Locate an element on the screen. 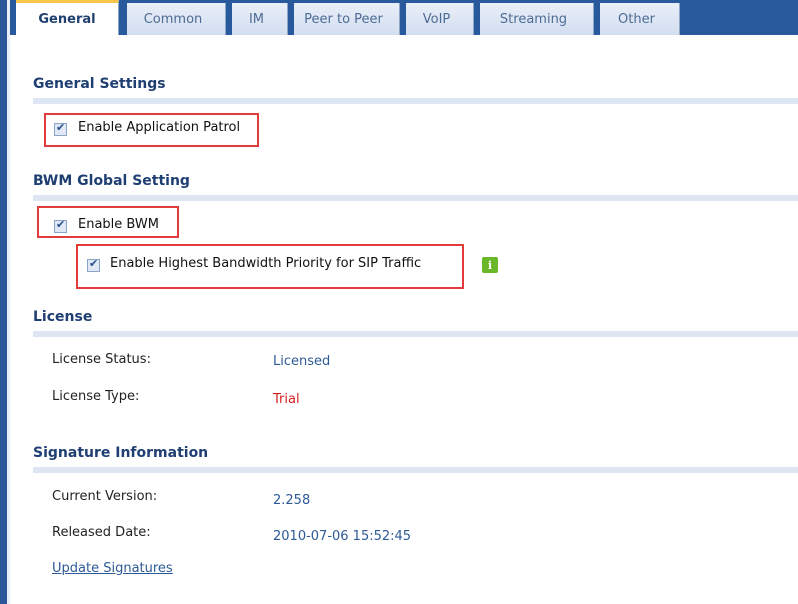 The height and width of the screenshot is (604, 798). enable-bwm-label: Enable BWM is located at coordinates (118, 224).